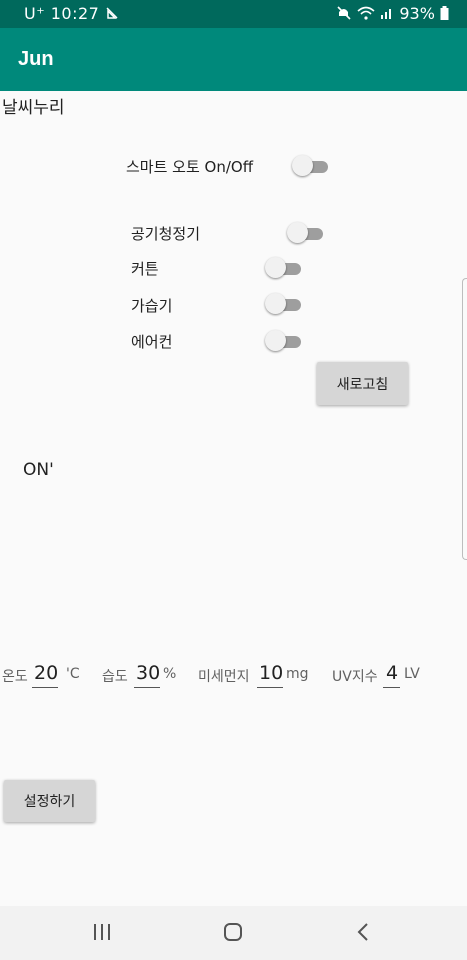 This screenshot has width=467, height=960. Describe the element at coordinates (444, 13) in the screenshot. I see `battery-icon` at that location.